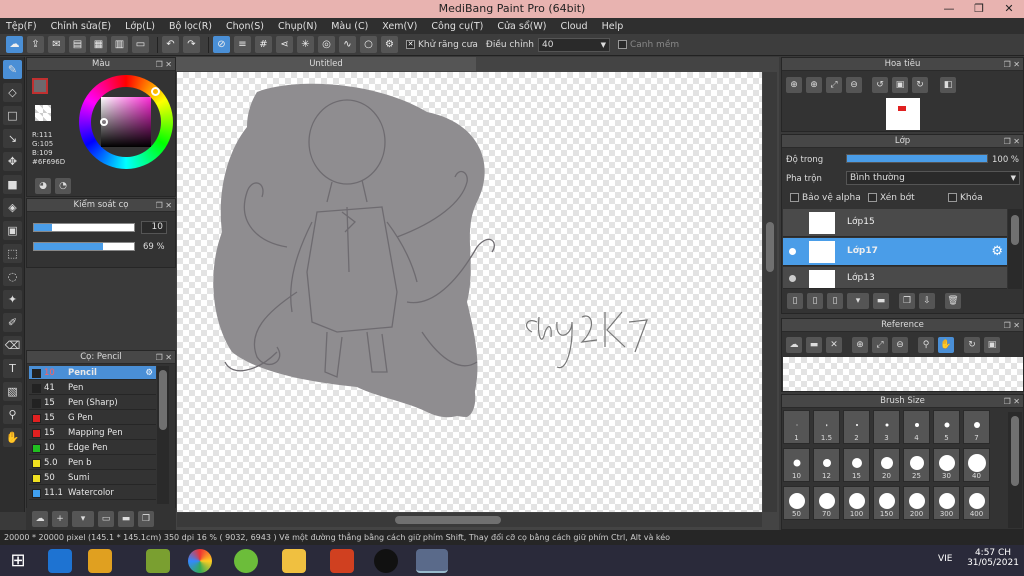 This screenshot has width=1024, height=576. Describe the element at coordinates (246, 561) in the screenshot. I see `app-icon` at that location.